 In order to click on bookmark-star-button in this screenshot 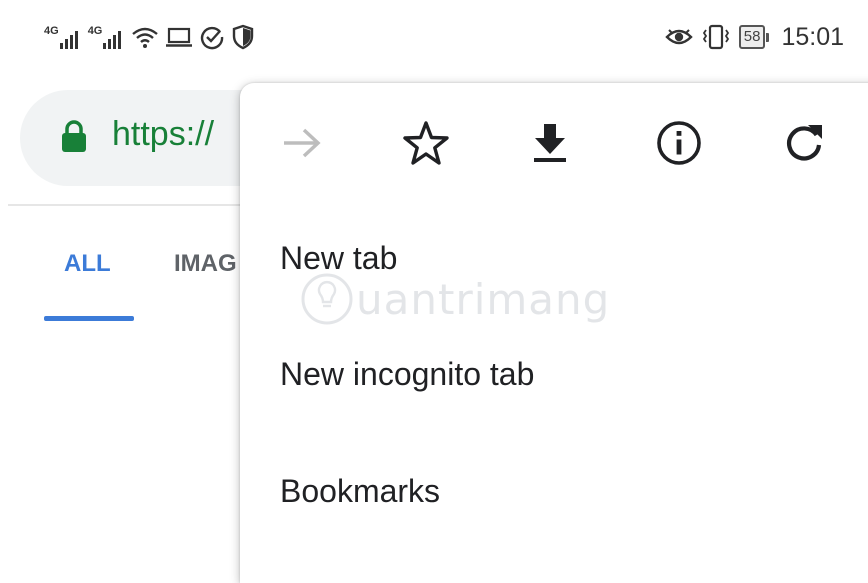, I will do `click(426, 143)`.